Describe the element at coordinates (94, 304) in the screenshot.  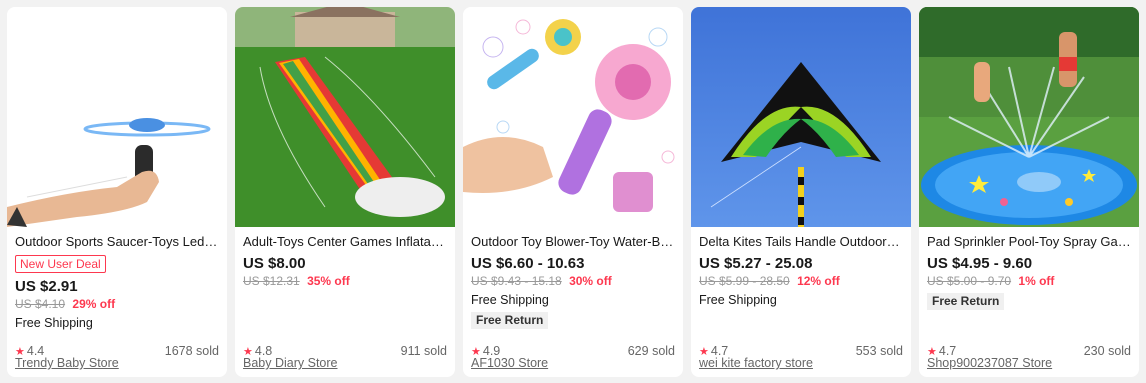
I see `discount-label: 29% off` at that location.